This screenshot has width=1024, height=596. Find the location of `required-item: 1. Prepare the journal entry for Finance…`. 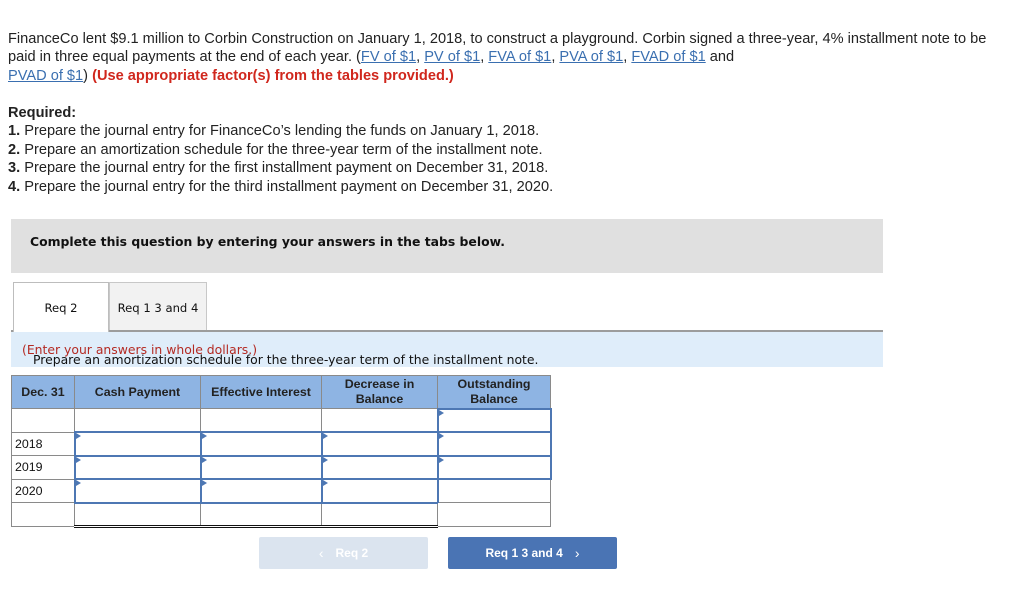

required-item: 1. Prepare the journal entry for Finance… is located at coordinates (274, 131).